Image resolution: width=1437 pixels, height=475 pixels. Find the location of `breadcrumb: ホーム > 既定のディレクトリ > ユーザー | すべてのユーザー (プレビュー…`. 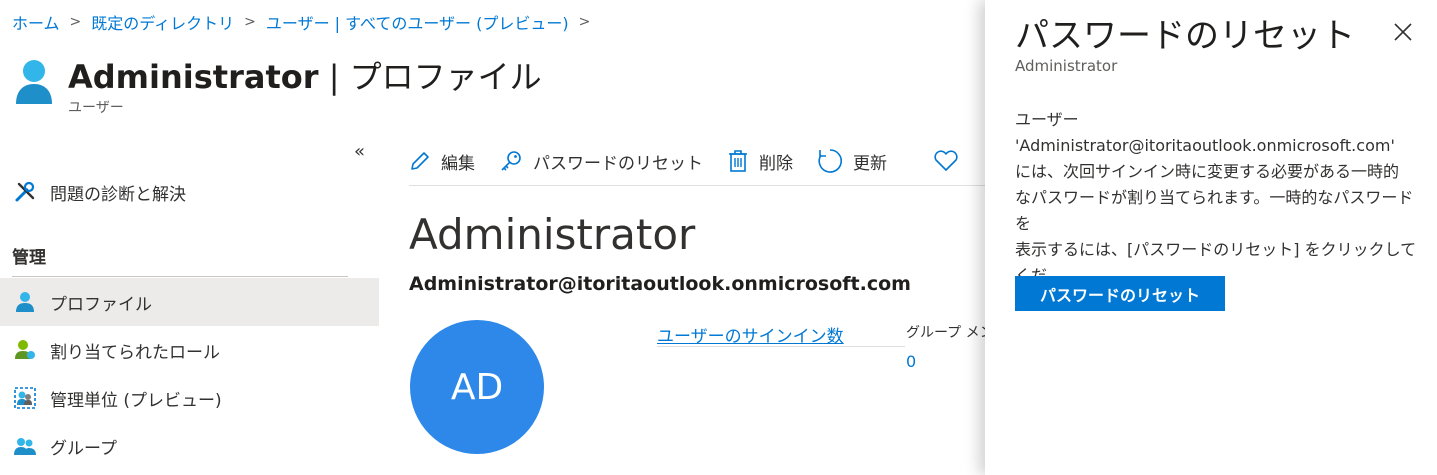

breadcrumb: ホーム > 既定のディレクトリ > ユーザー | すべてのユーザー (プレビュー… is located at coordinates (306, 22).